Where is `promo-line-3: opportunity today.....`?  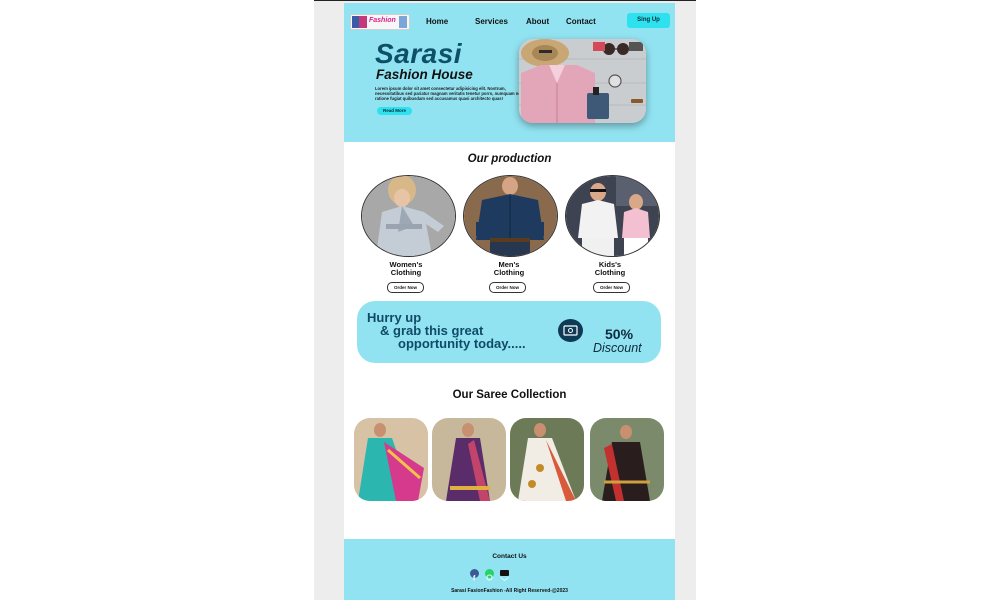 promo-line-3: opportunity today..... is located at coordinates (462, 343).